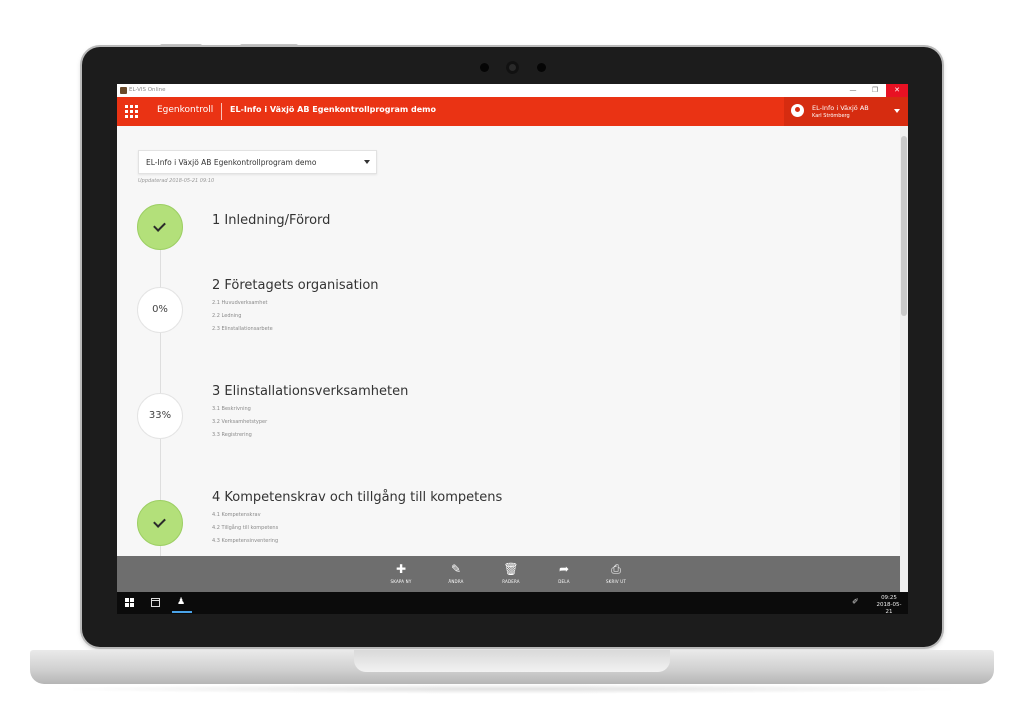 The width and height of the screenshot is (1024, 706). Describe the element at coordinates (564, 569) in the screenshot. I see `share-arrow-icon: ➦` at that location.